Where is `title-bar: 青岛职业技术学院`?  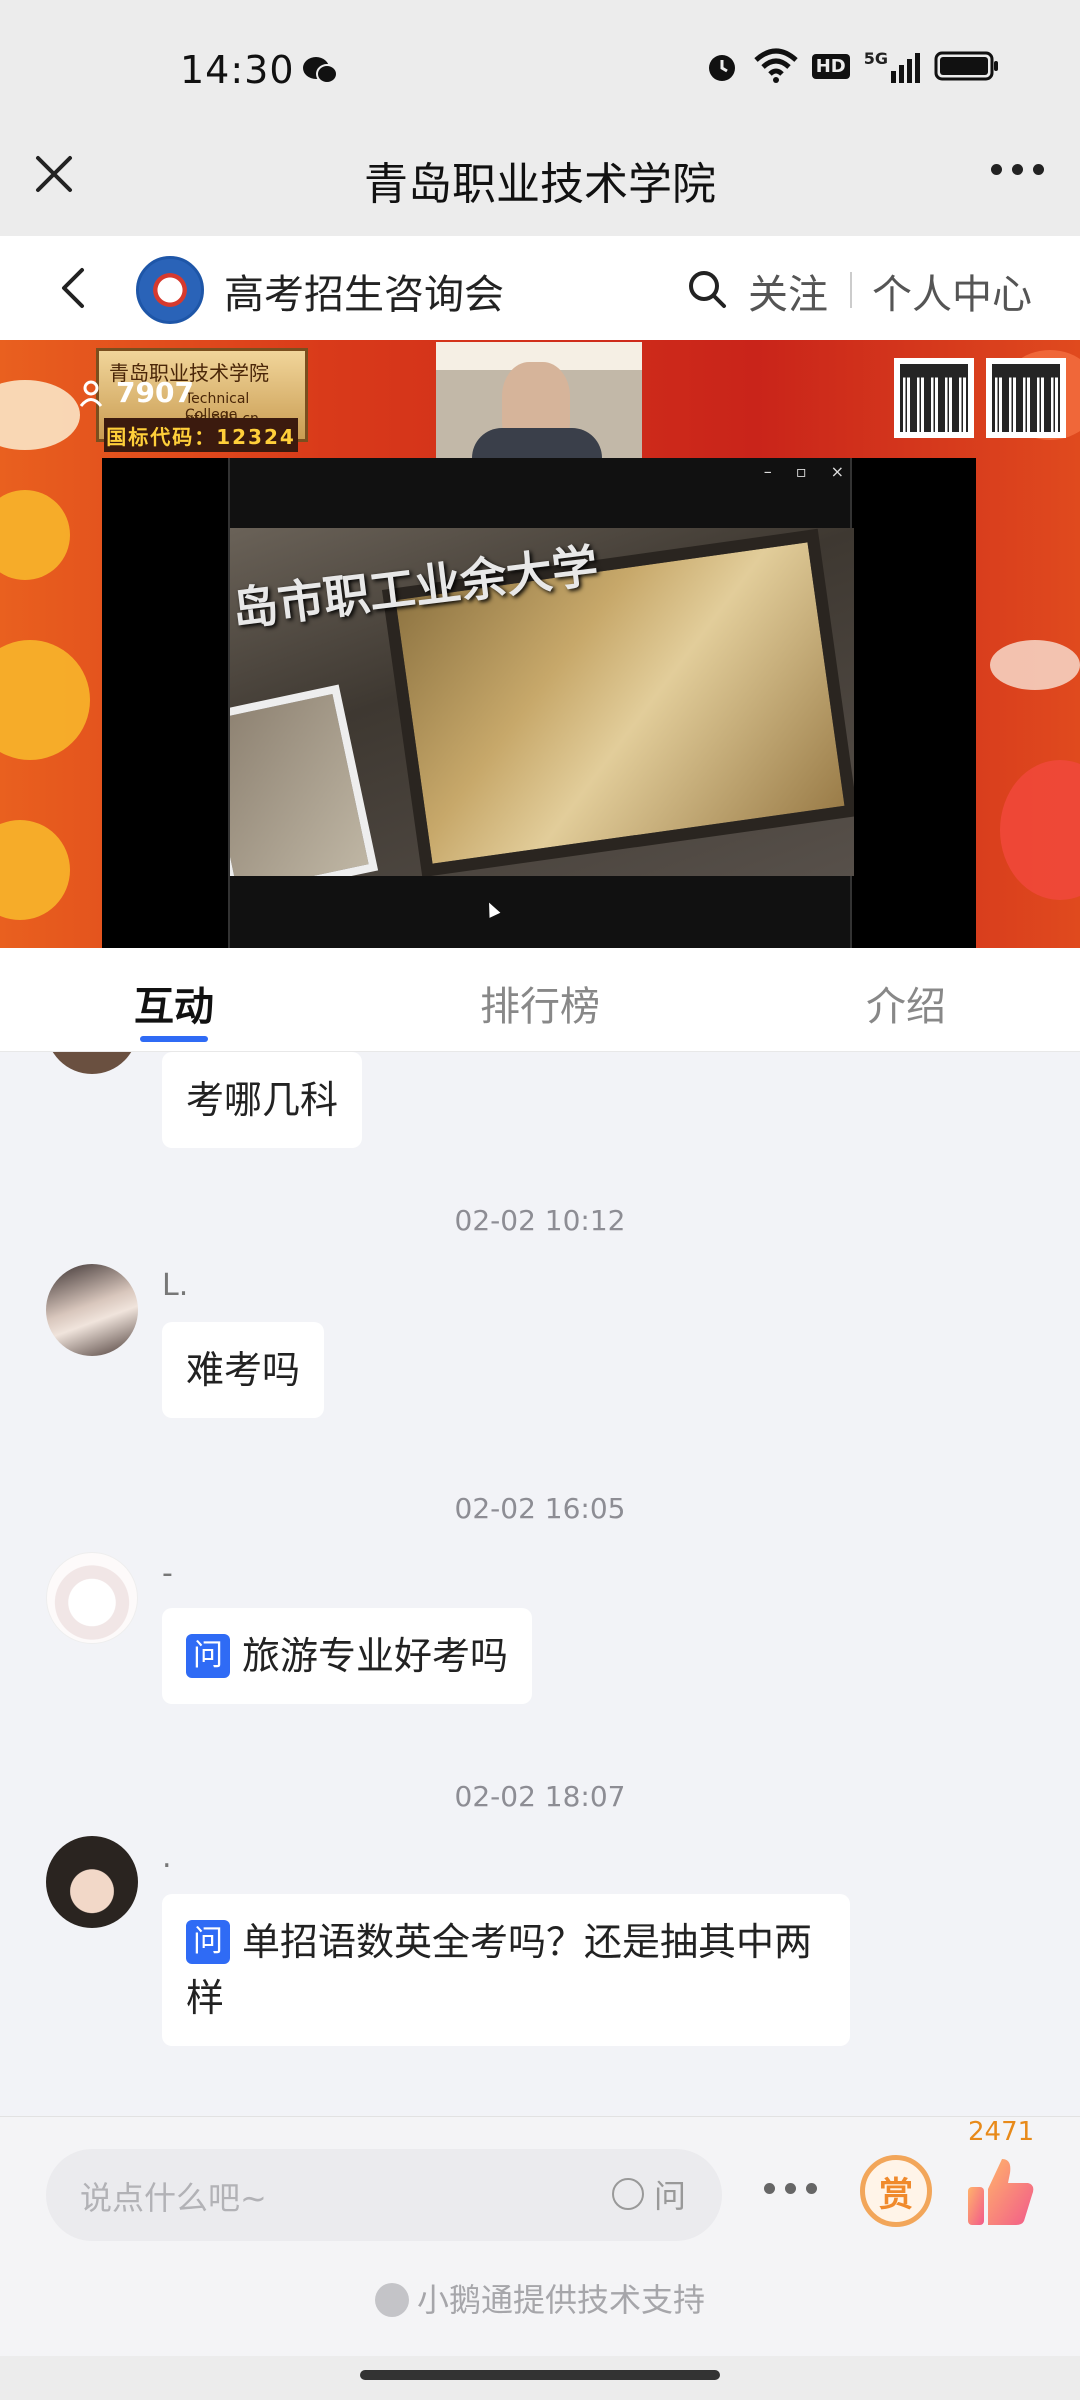 title-bar: 青岛职业技术学院 is located at coordinates (540, 188).